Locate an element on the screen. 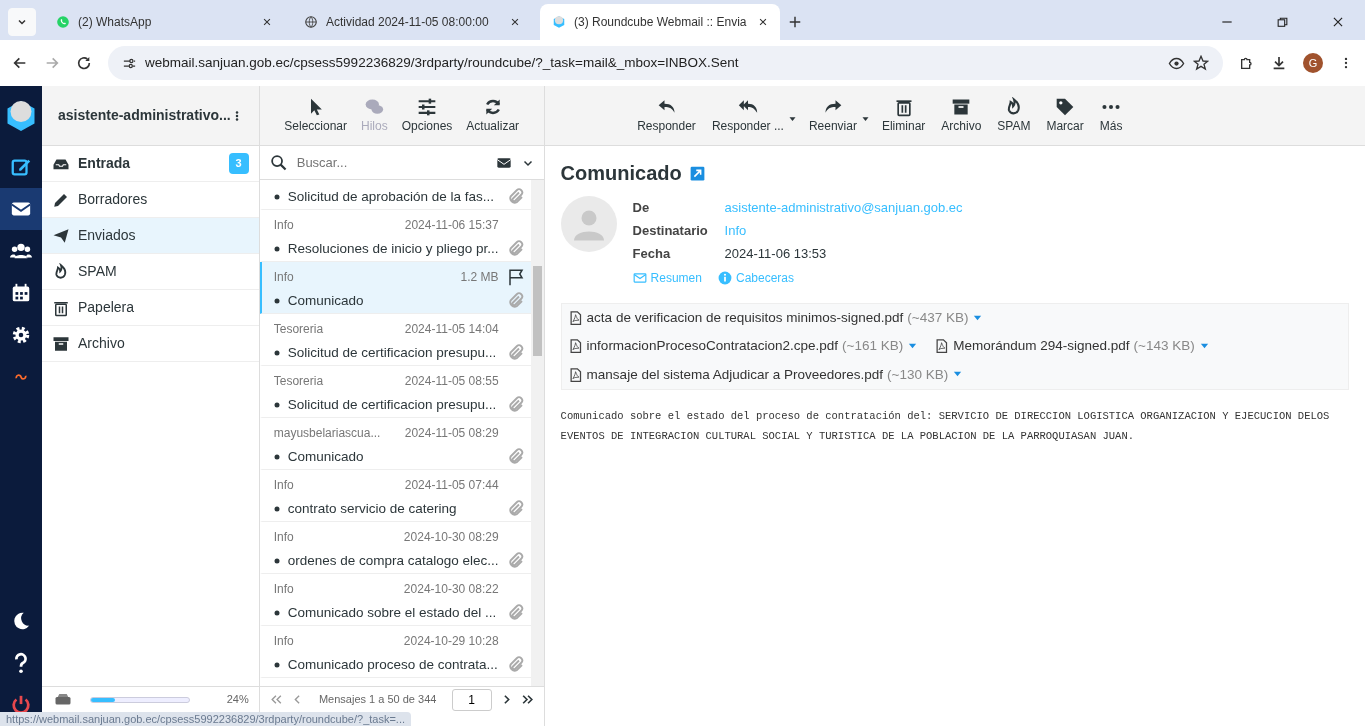 The width and height of the screenshot is (1365, 726). info-icon is located at coordinates (724, 278).